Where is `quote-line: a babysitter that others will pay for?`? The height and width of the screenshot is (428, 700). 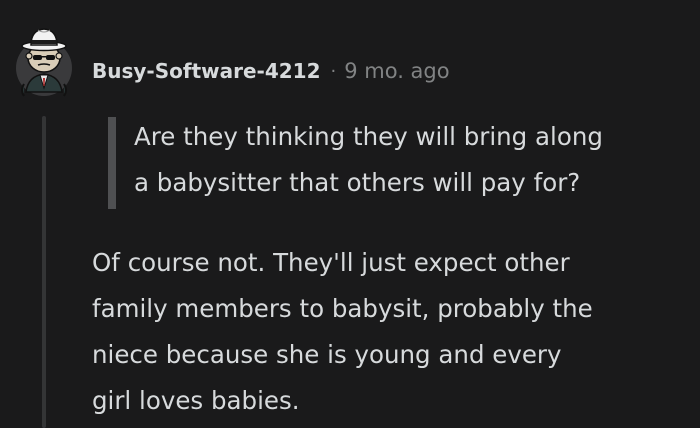 quote-line: a babysitter that others will pay for? is located at coordinates (357, 182).